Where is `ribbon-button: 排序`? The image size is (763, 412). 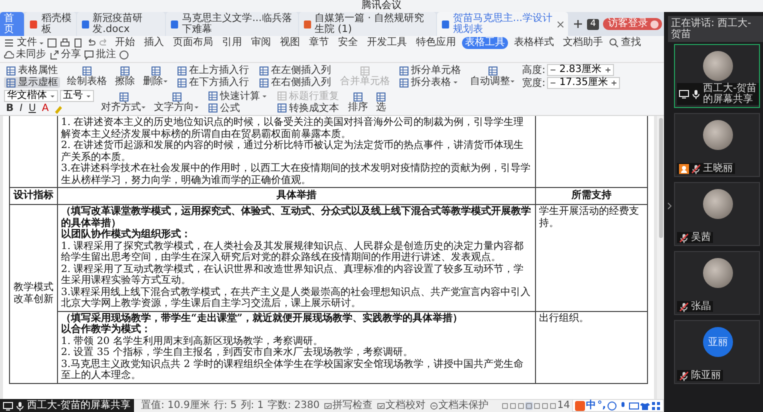
ribbon-button: 排序 is located at coordinates (358, 102).